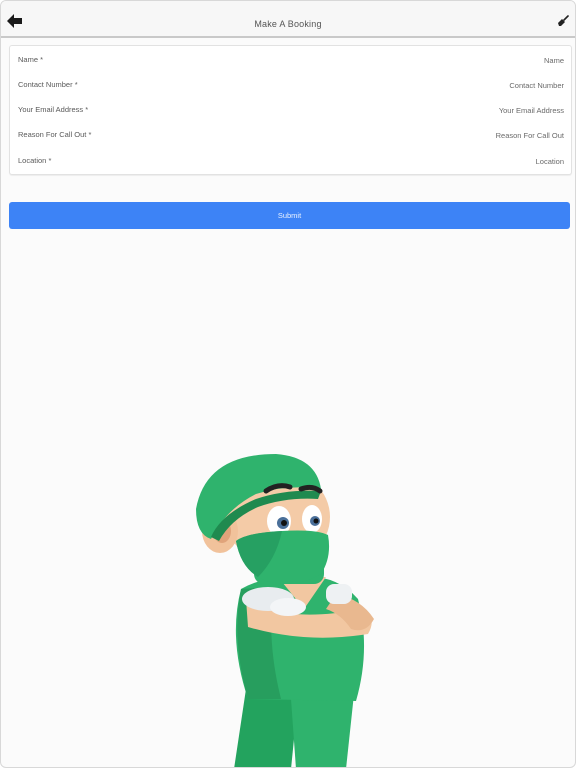 The image size is (576, 768). What do you see at coordinates (384, 85) in the screenshot?
I see `contact-number-field` at bounding box center [384, 85].